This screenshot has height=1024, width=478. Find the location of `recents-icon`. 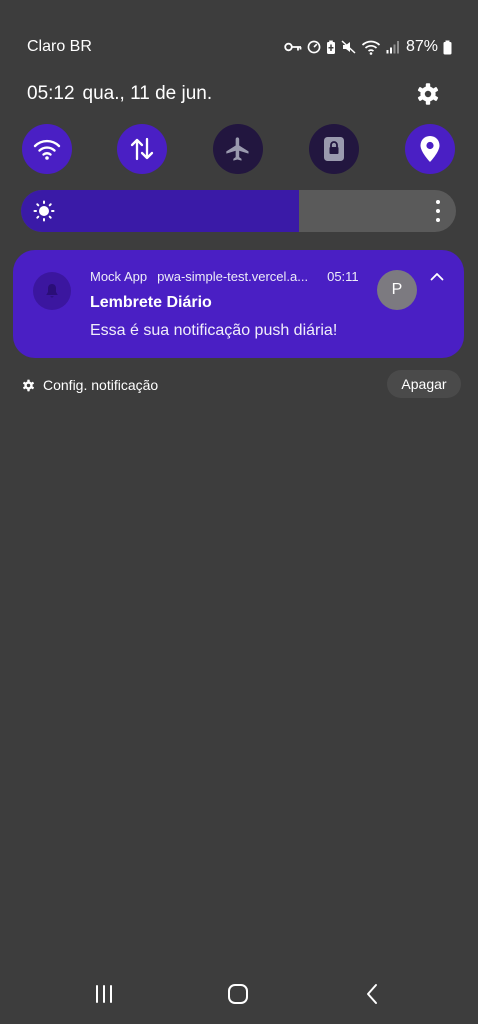

recents-icon is located at coordinates (104, 994).